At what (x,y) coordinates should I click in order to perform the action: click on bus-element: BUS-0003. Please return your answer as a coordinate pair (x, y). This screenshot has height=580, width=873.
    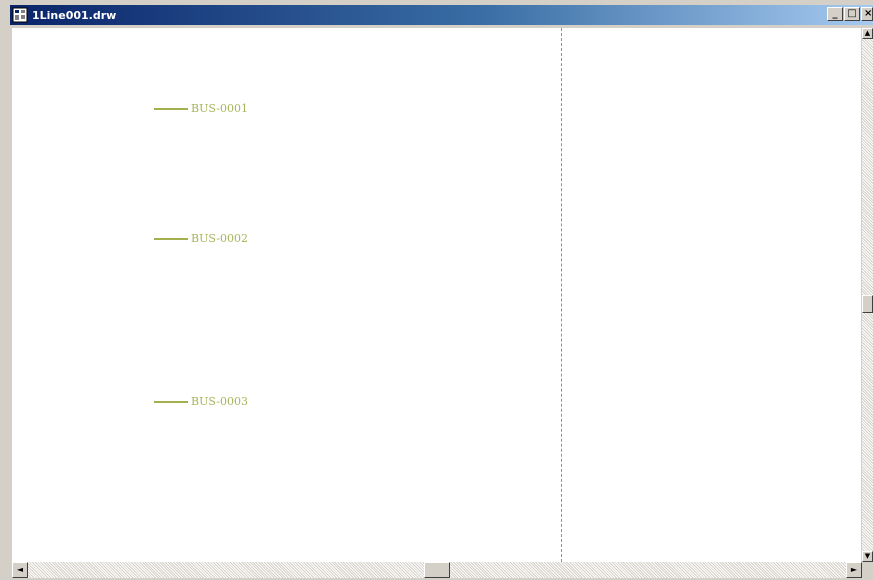
    Looking at the image, I should click on (201, 401).